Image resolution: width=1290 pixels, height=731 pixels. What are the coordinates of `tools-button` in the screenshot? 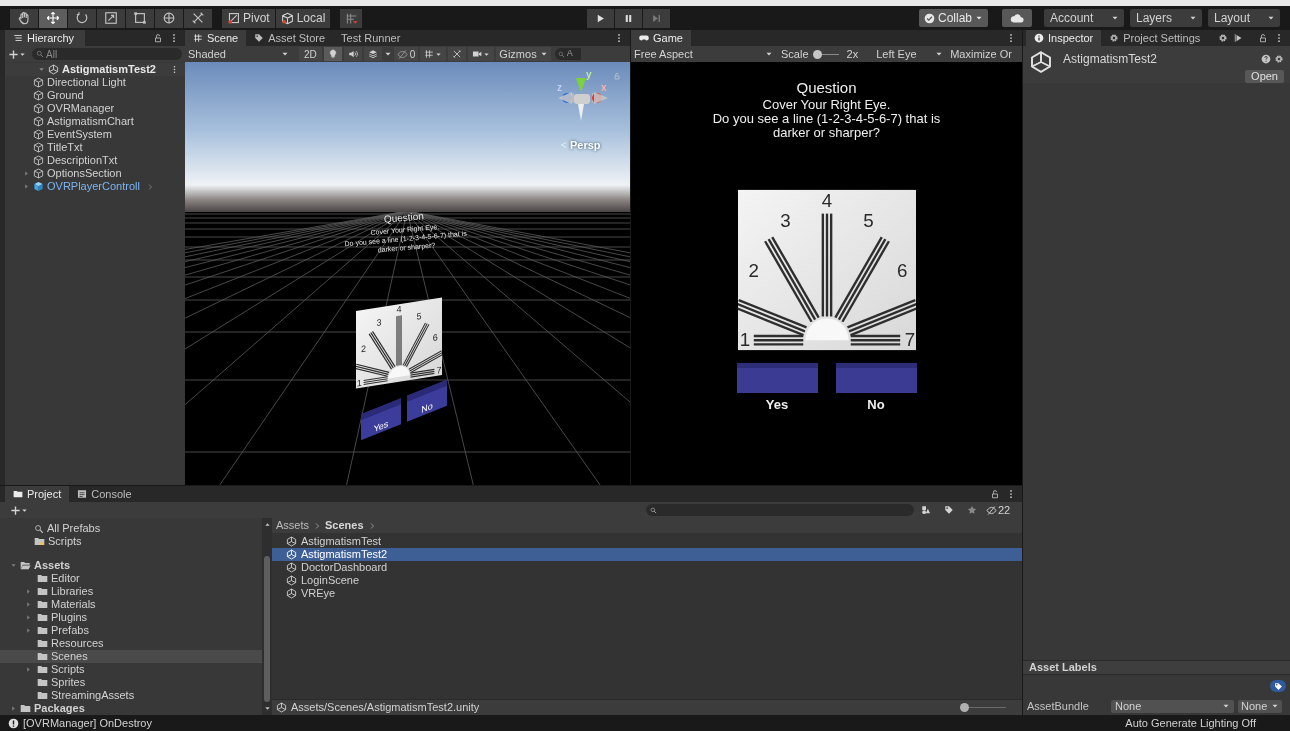 It's located at (457, 54).